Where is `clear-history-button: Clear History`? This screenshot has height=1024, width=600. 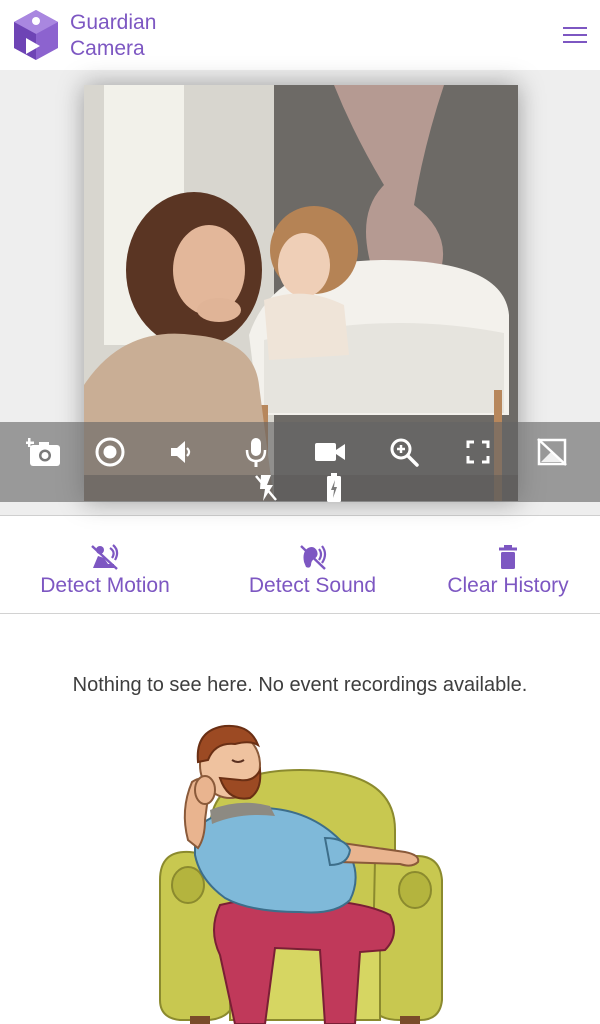
clear-history-button: Clear History is located at coordinates (508, 576).